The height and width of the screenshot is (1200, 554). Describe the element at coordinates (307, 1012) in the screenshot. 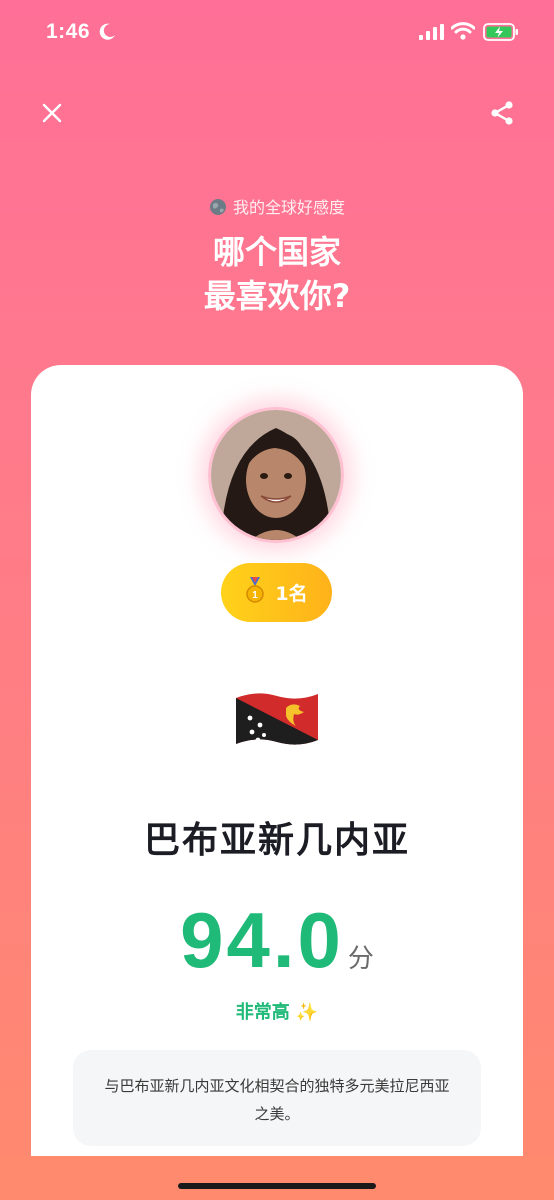

I see `sparkle-icon: ✨` at that location.